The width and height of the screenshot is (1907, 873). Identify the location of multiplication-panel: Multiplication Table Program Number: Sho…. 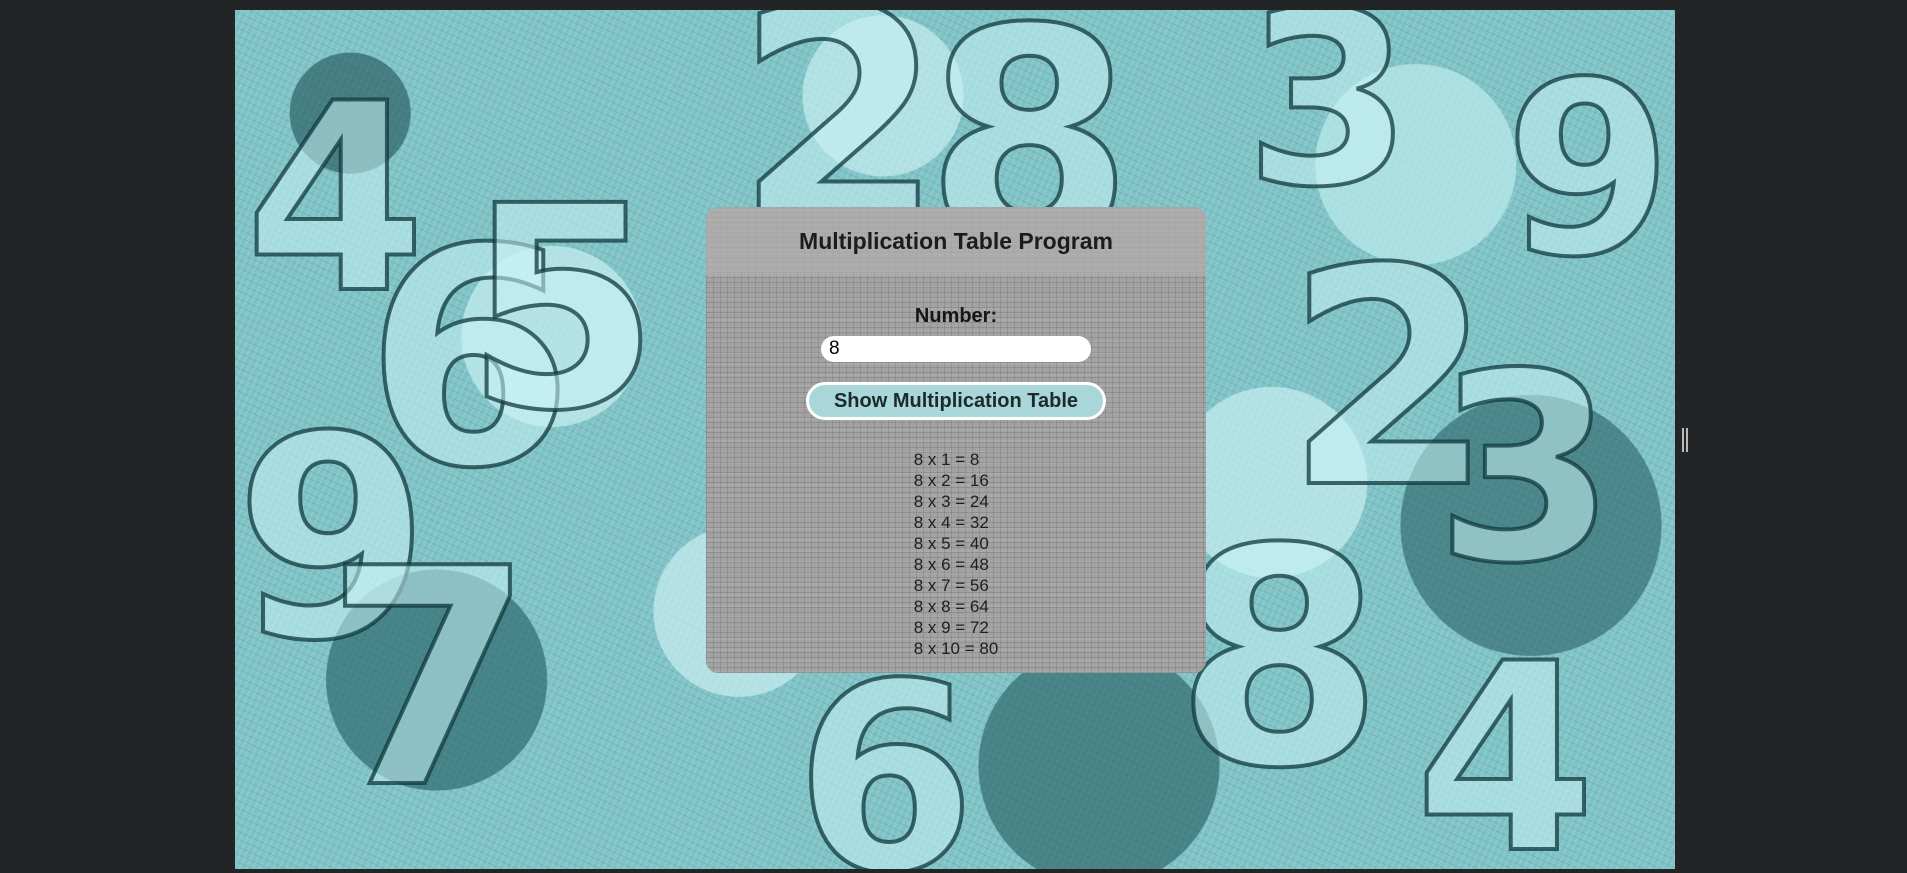
(956, 440).